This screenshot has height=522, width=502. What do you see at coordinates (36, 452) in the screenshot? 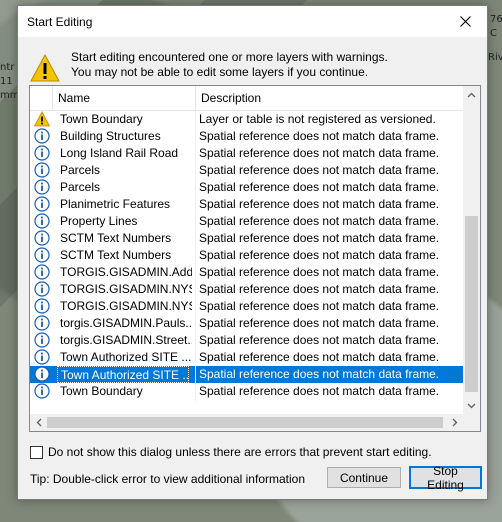
I see `dont-show-checkbox` at bounding box center [36, 452].